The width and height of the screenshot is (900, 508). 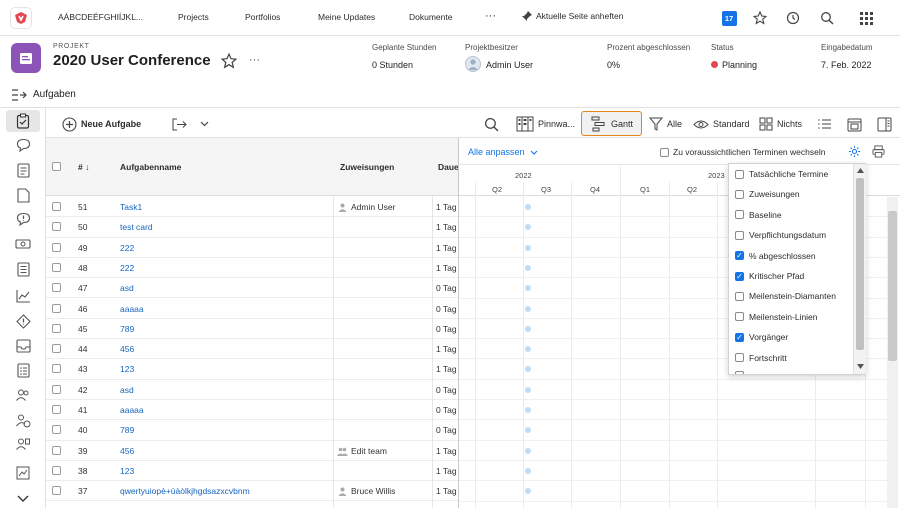 What do you see at coordinates (254, 60) in the screenshot?
I see `project-more-button: ···` at bounding box center [254, 60].